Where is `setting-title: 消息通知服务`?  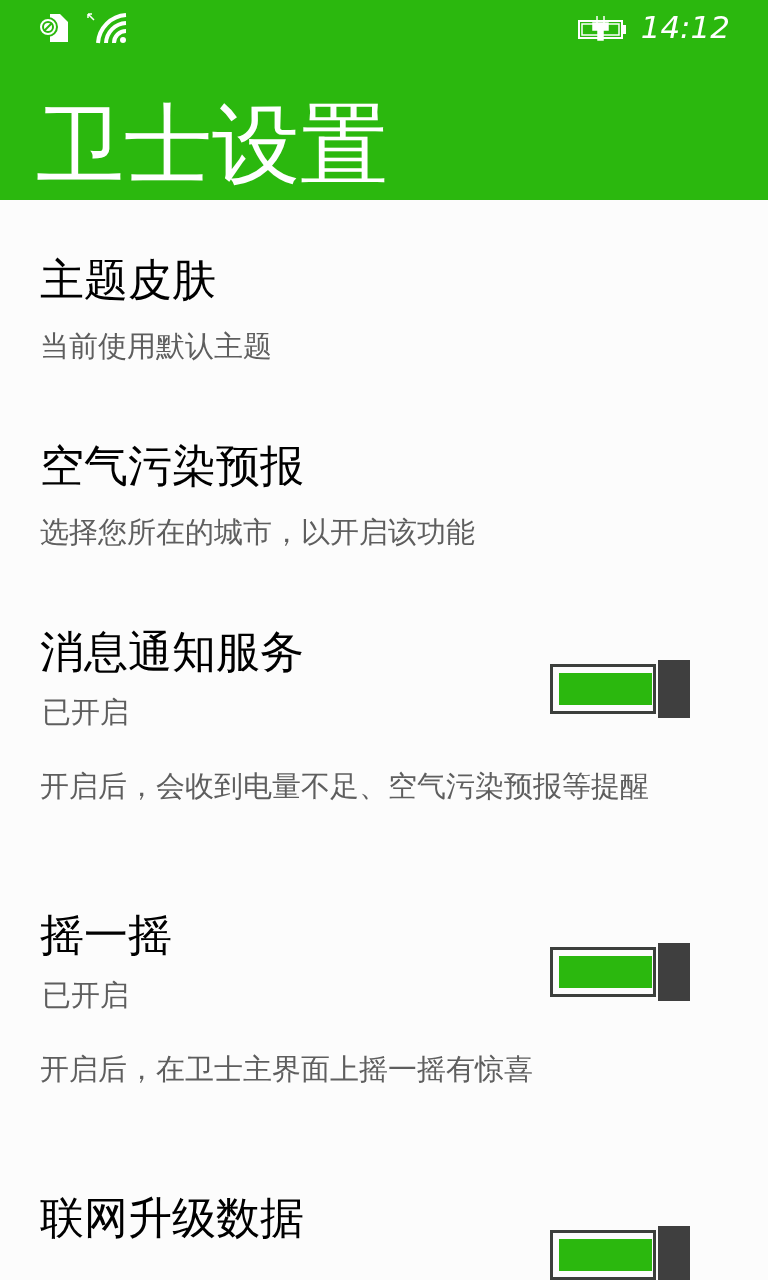
setting-title: 消息通知服务 is located at coordinates (172, 652).